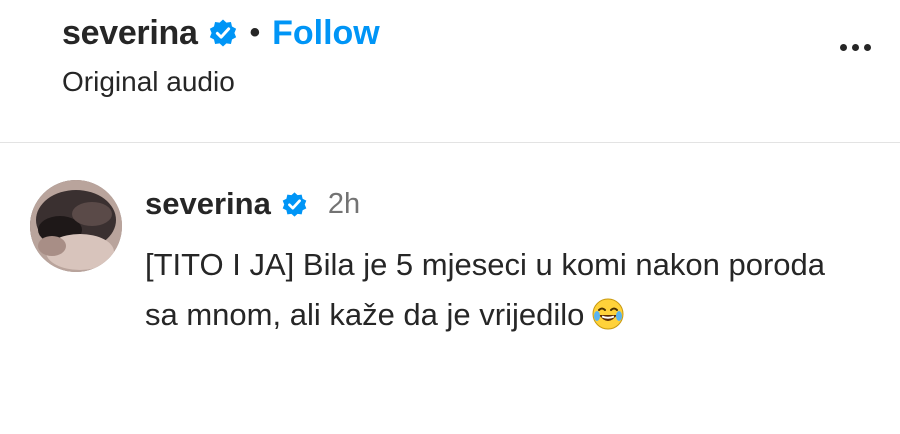 The image size is (900, 434). I want to click on laughing-emoji-icon, so click(608, 312).